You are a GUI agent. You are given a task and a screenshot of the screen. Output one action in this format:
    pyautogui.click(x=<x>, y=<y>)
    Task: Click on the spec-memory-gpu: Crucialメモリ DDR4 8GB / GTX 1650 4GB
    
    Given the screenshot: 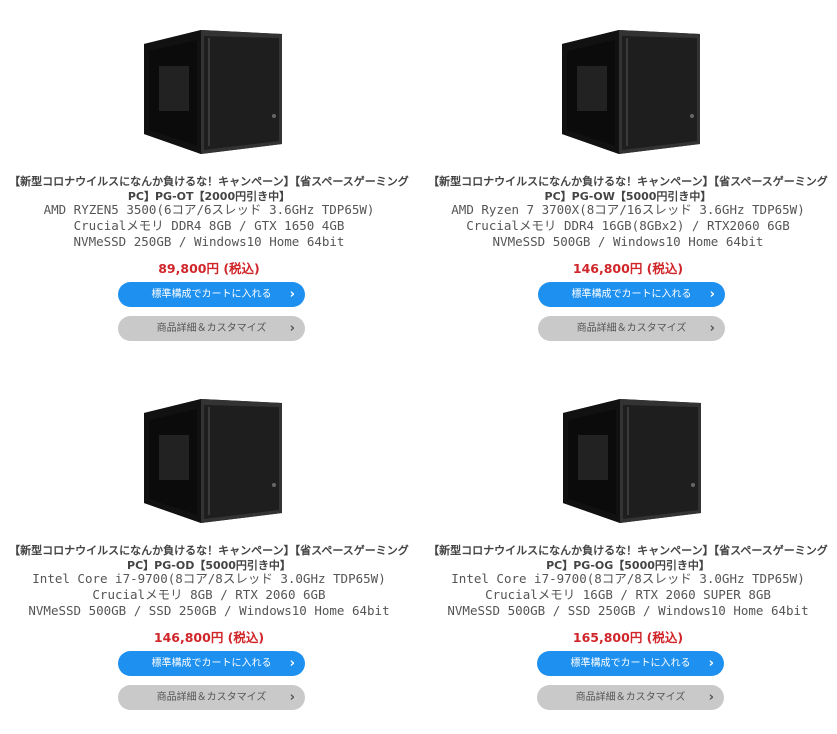 What is the action you would take?
    pyautogui.click(x=209, y=225)
    